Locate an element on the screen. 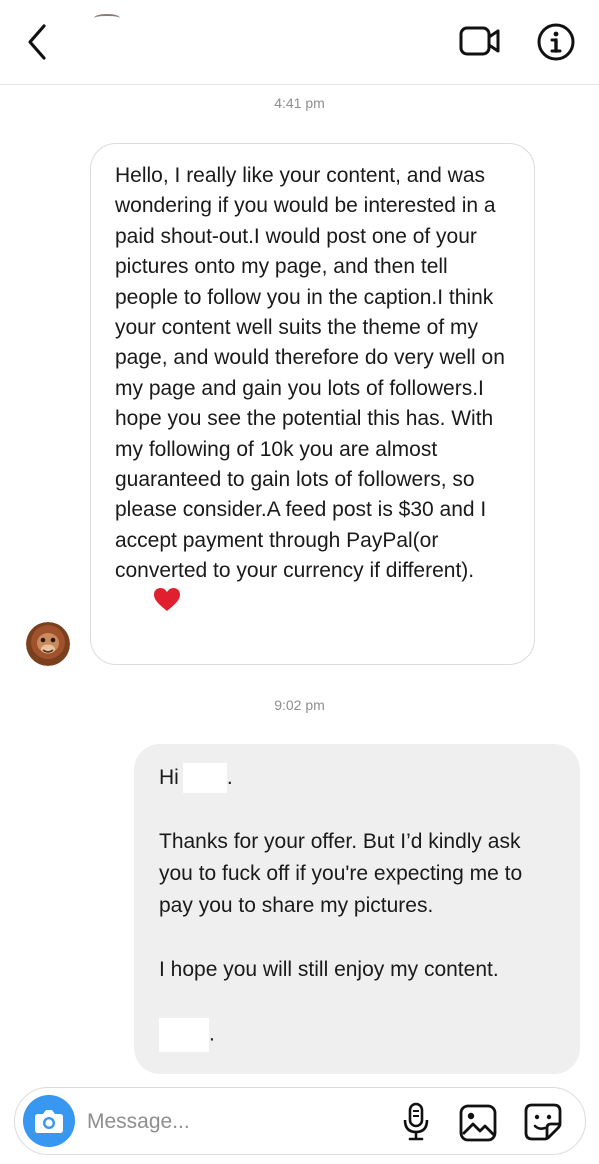 The width and height of the screenshot is (599, 1164). sender-avatar is located at coordinates (48, 644).